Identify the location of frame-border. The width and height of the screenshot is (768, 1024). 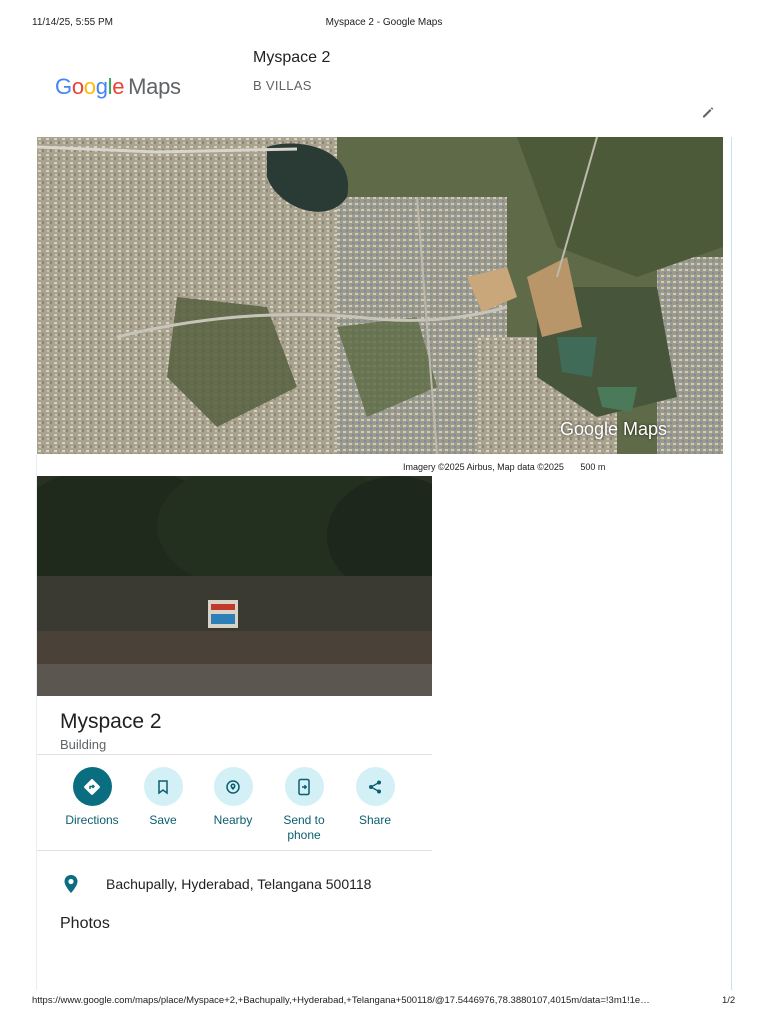
(731, 563).